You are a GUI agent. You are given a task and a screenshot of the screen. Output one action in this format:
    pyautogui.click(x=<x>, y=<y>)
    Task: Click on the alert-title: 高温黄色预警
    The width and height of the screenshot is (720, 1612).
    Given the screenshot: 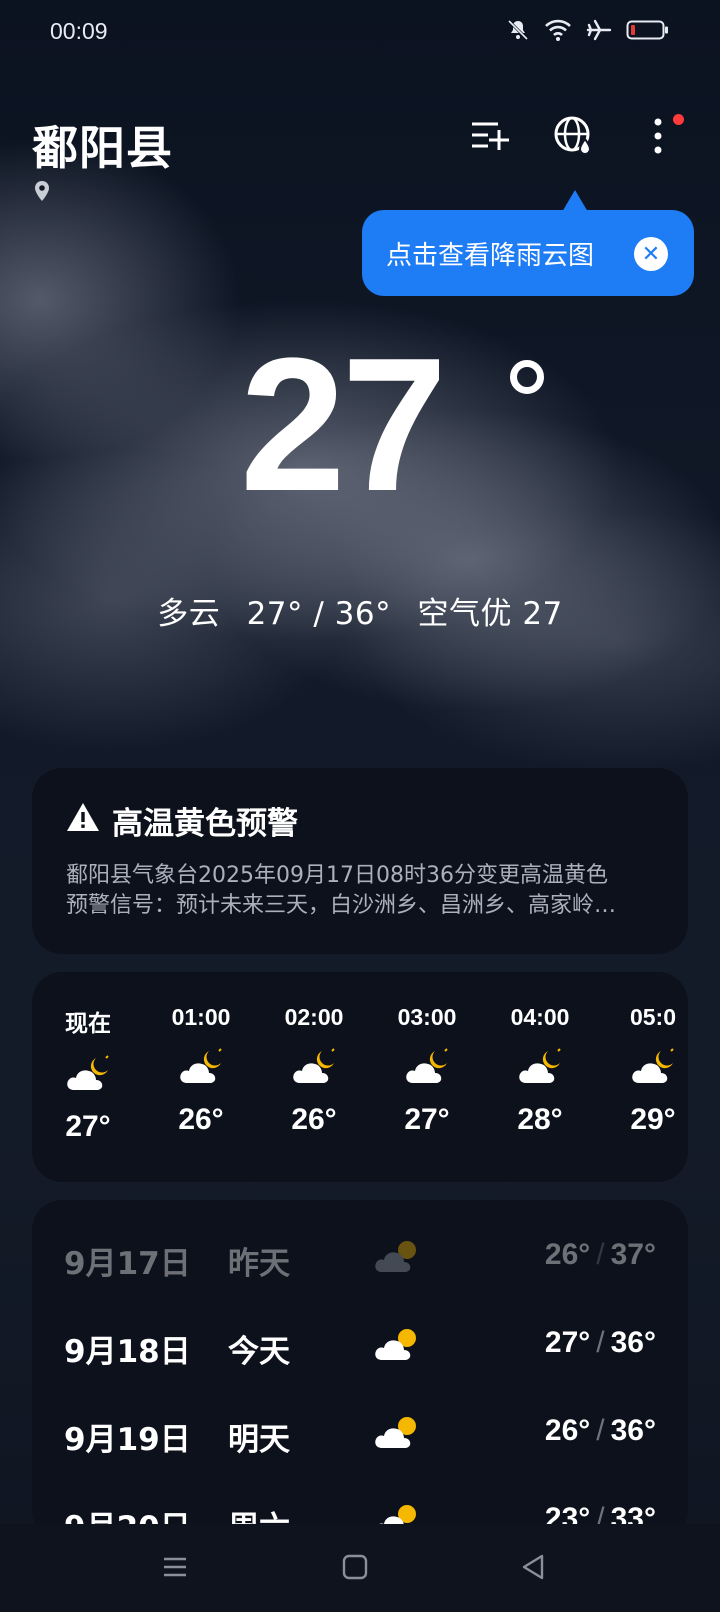 What is the action you would take?
    pyautogui.click(x=205, y=824)
    